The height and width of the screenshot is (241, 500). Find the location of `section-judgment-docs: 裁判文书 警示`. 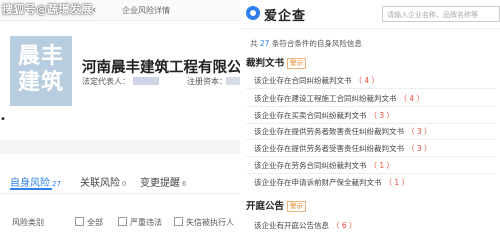

section-judgment-docs: 裁判文书 警示 is located at coordinates (276, 62).